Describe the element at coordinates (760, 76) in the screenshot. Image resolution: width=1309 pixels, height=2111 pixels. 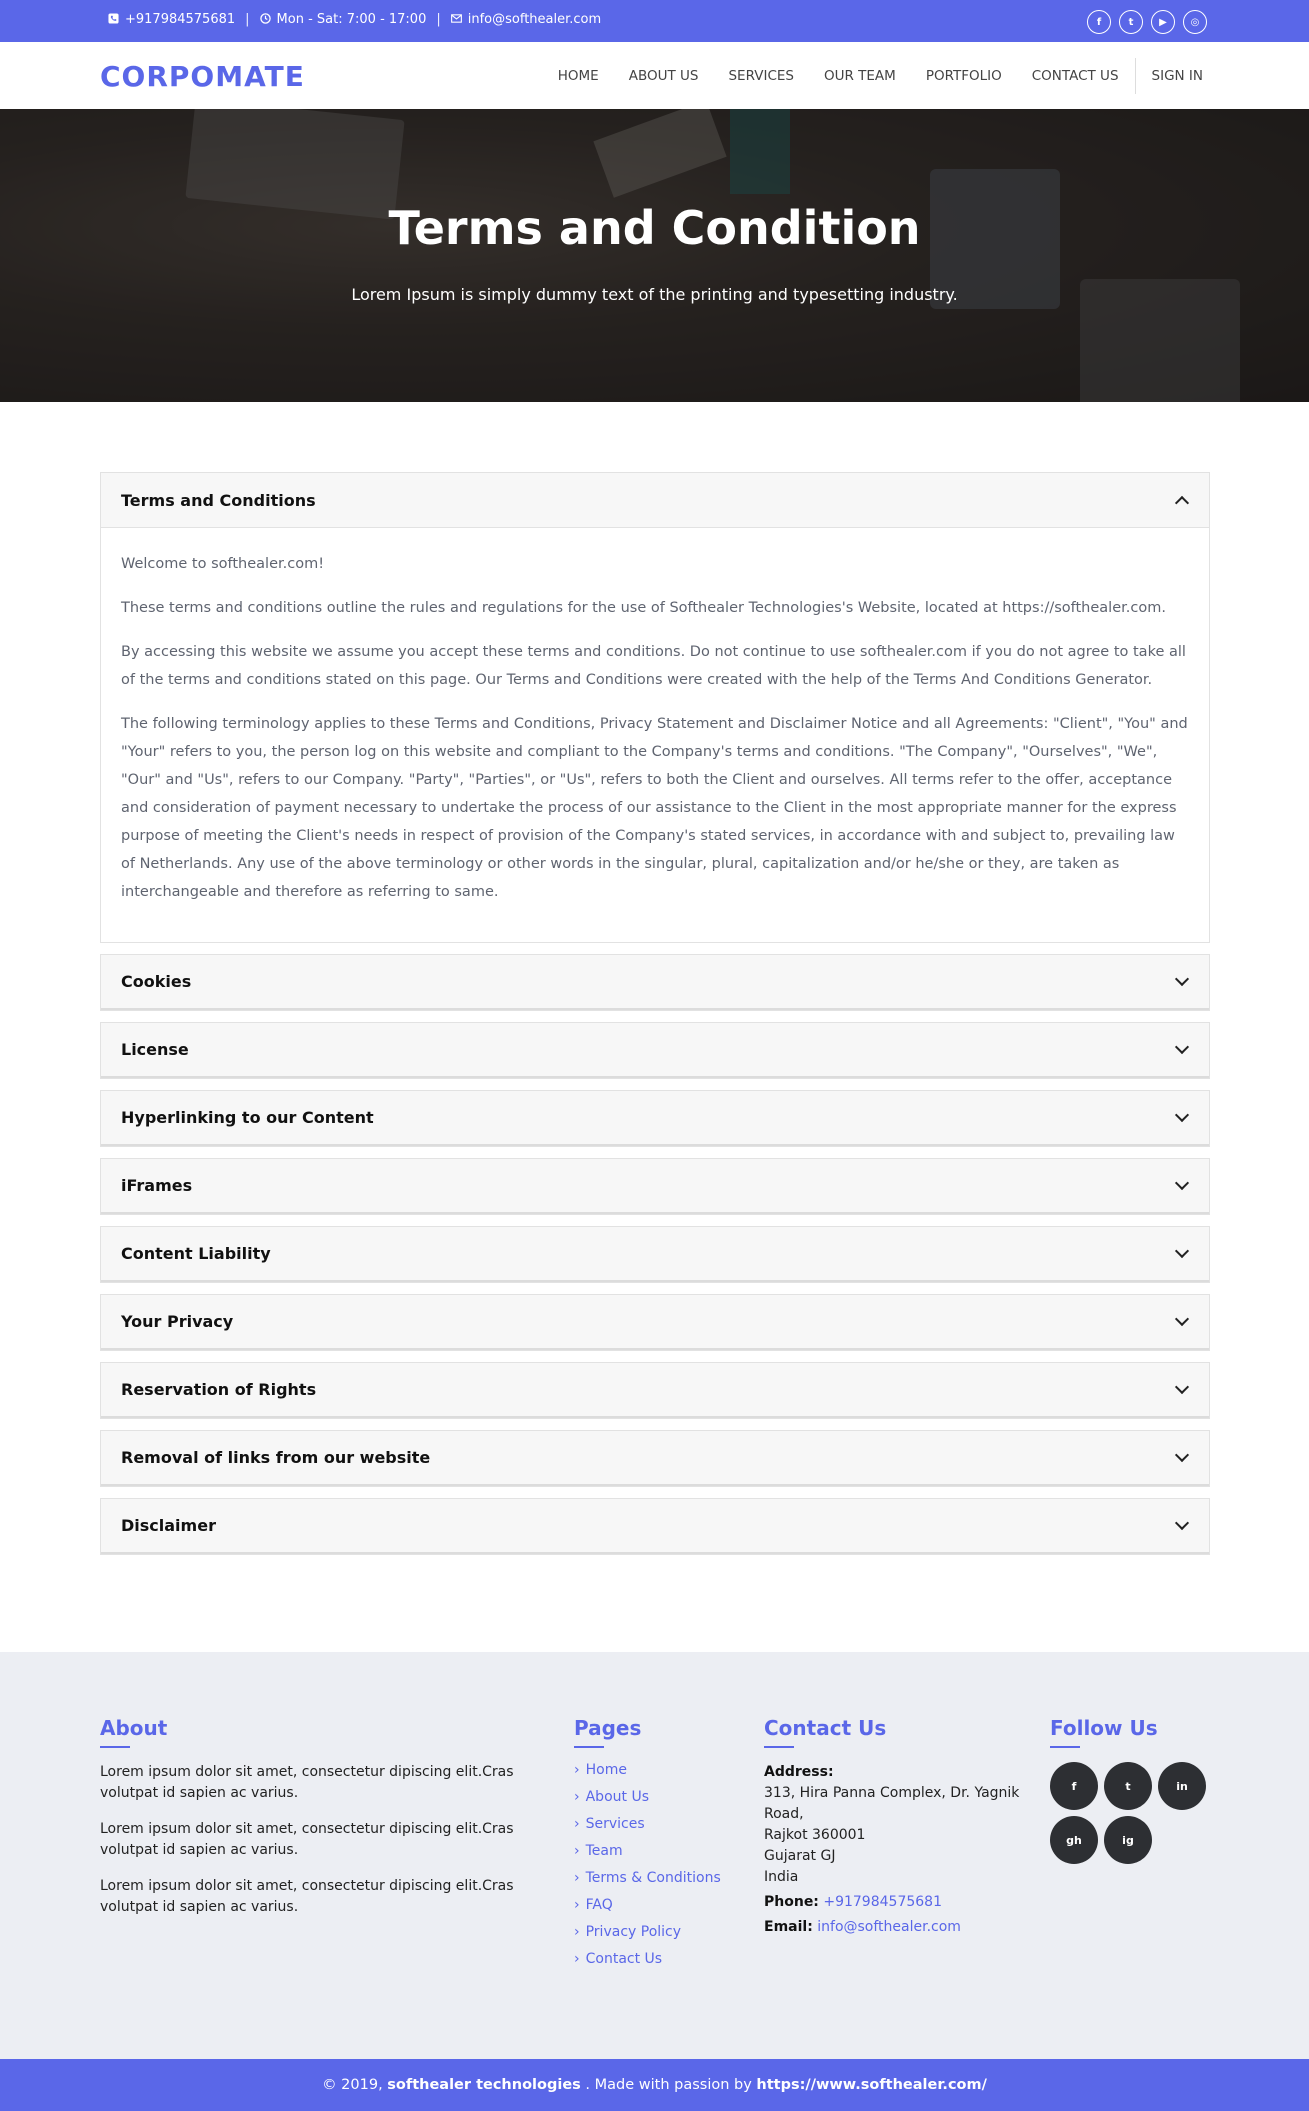
I see `nav-services: SERVICES` at that location.